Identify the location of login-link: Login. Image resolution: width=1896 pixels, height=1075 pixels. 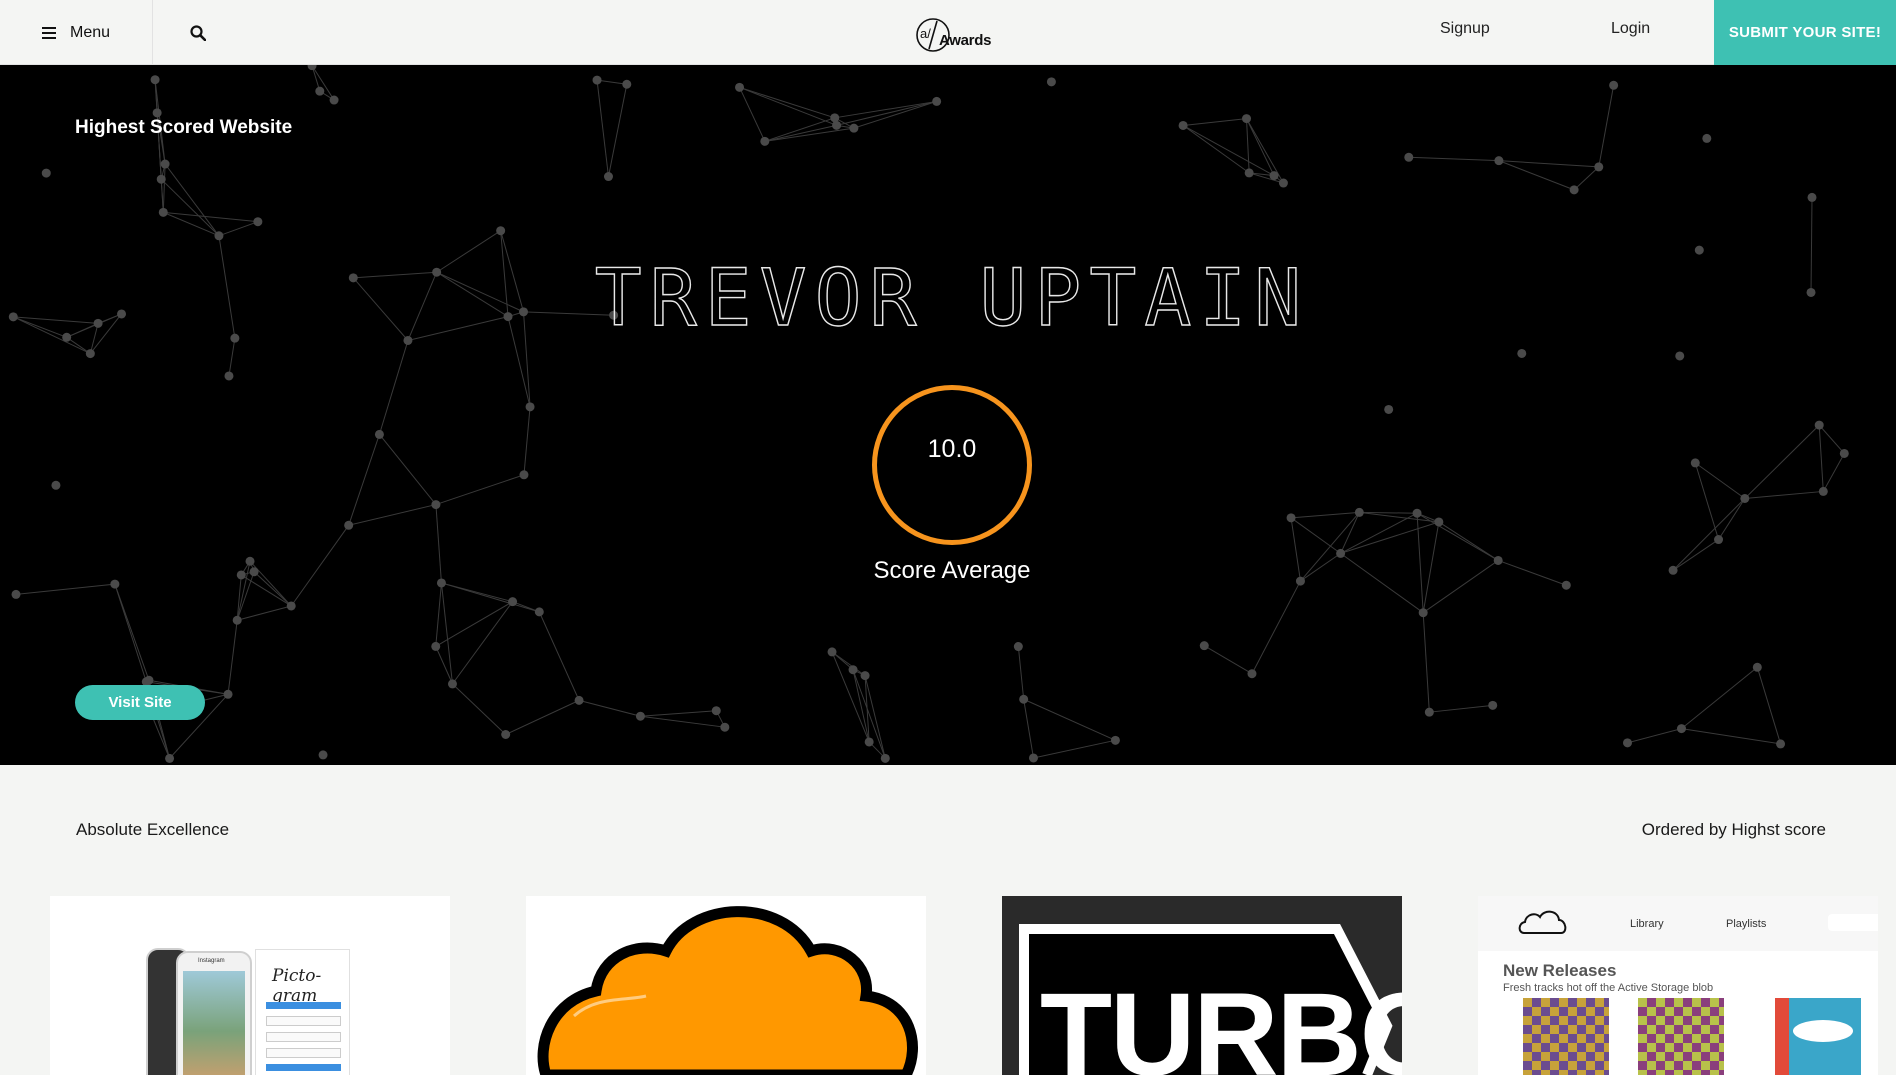
(1630, 29).